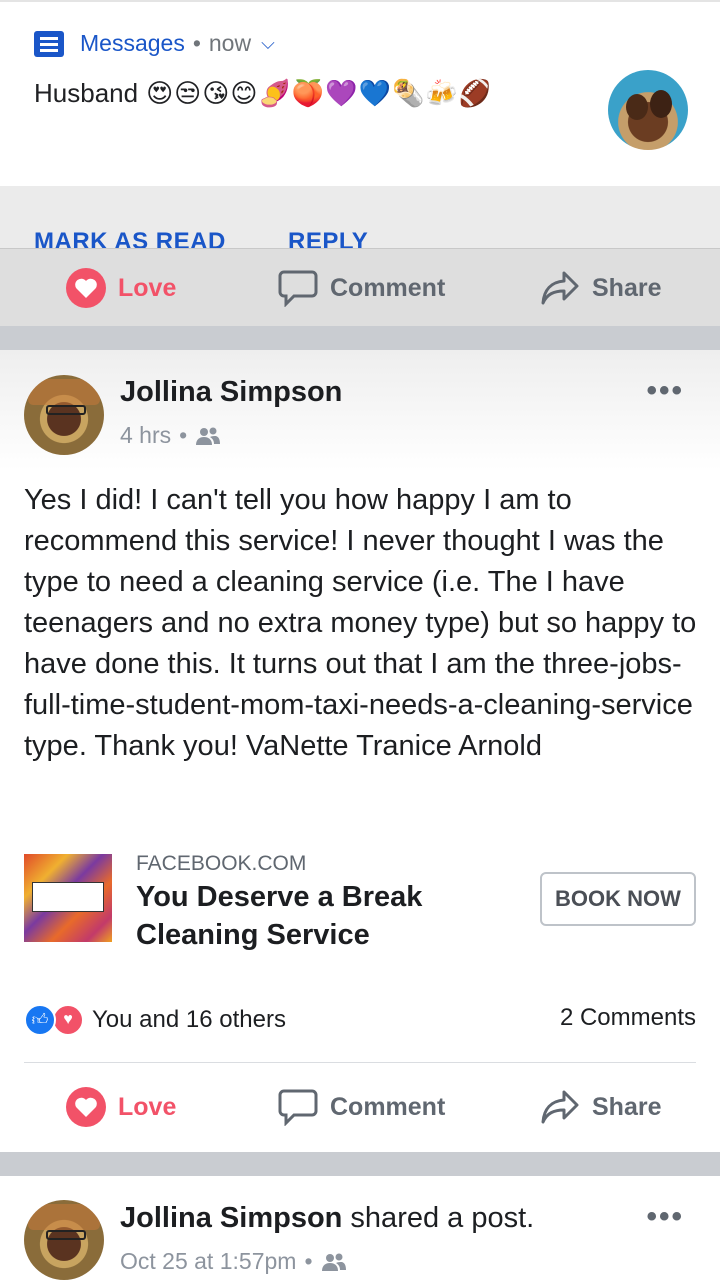 This screenshot has height=1280, width=720. Describe the element at coordinates (189, 1019) in the screenshot. I see `reactions-text: You and 16 others` at that location.